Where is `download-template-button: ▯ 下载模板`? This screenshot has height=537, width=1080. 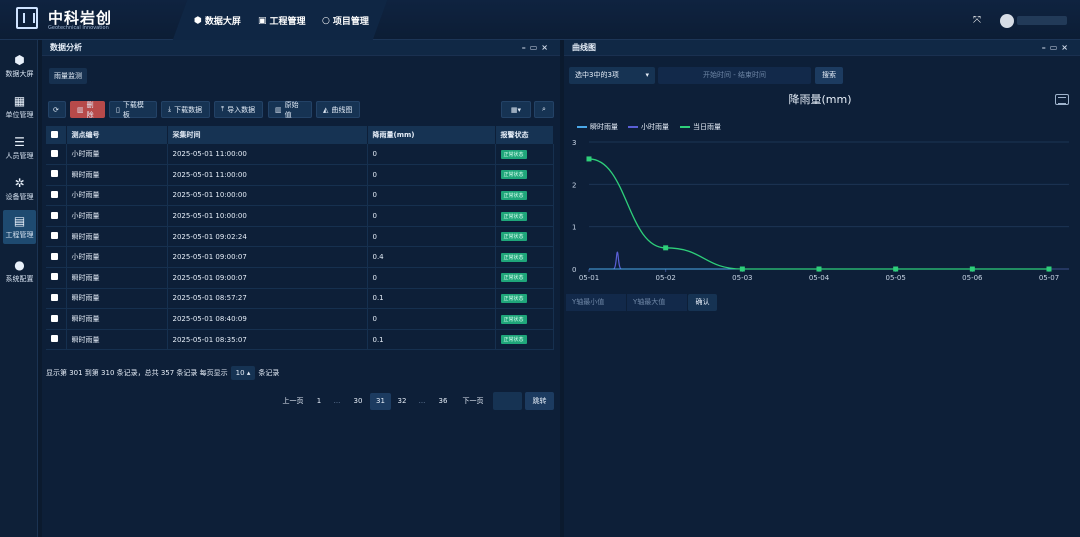 download-template-button: ▯ 下载模板 is located at coordinates (133, 110).